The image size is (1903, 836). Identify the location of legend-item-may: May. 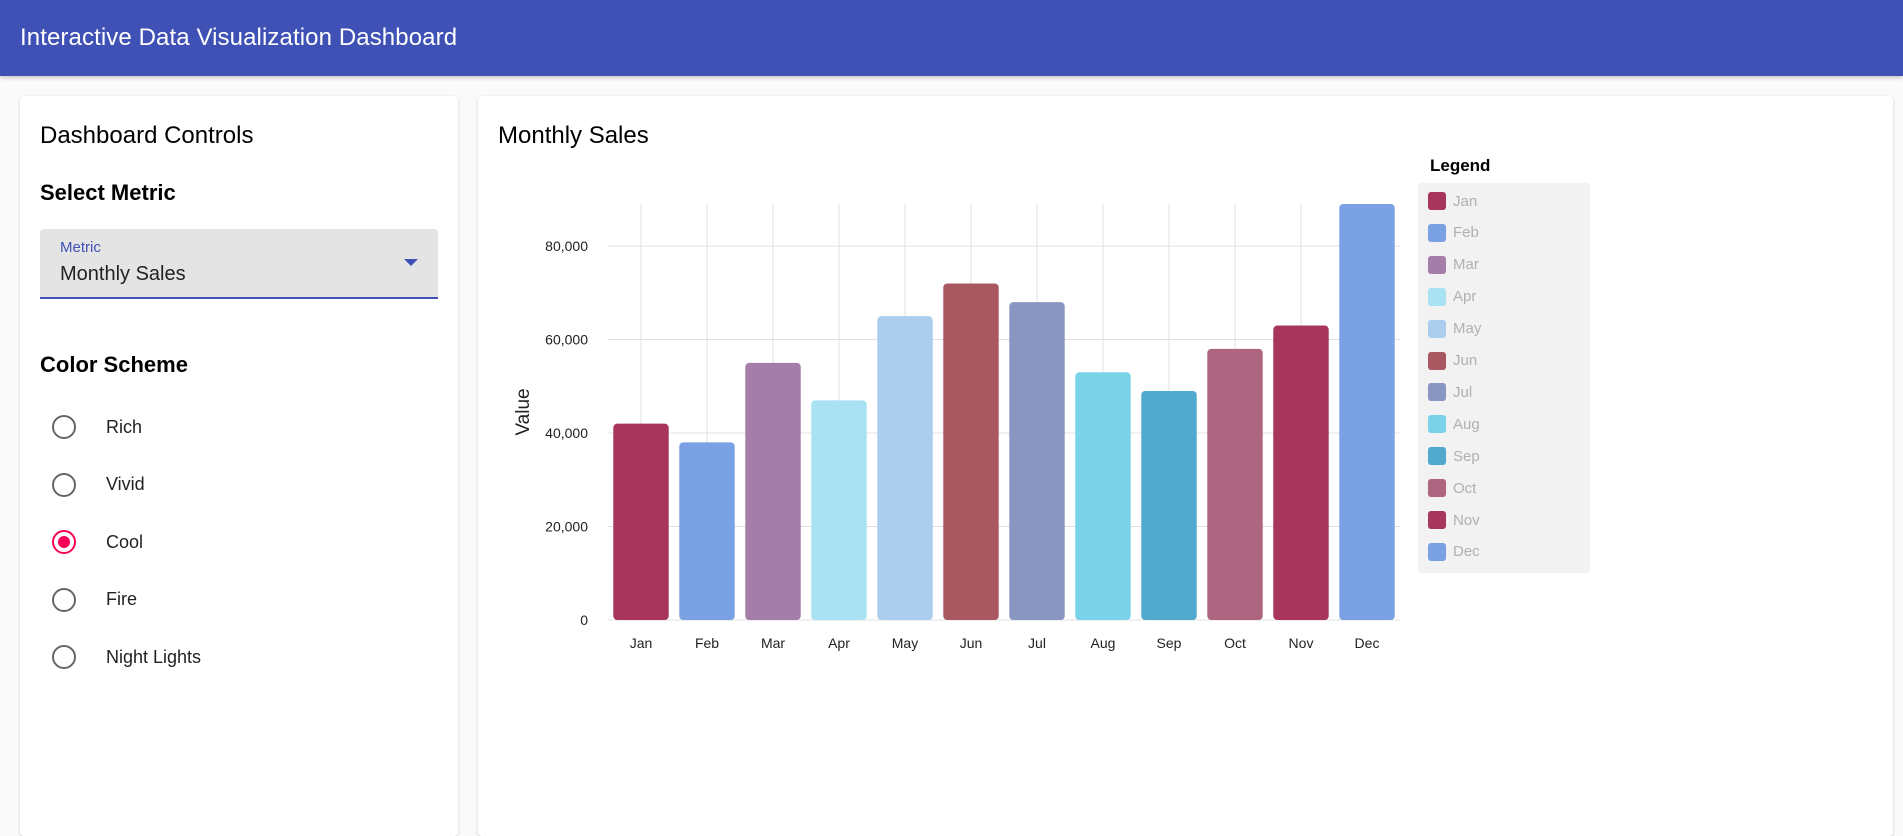
(1454, 329).